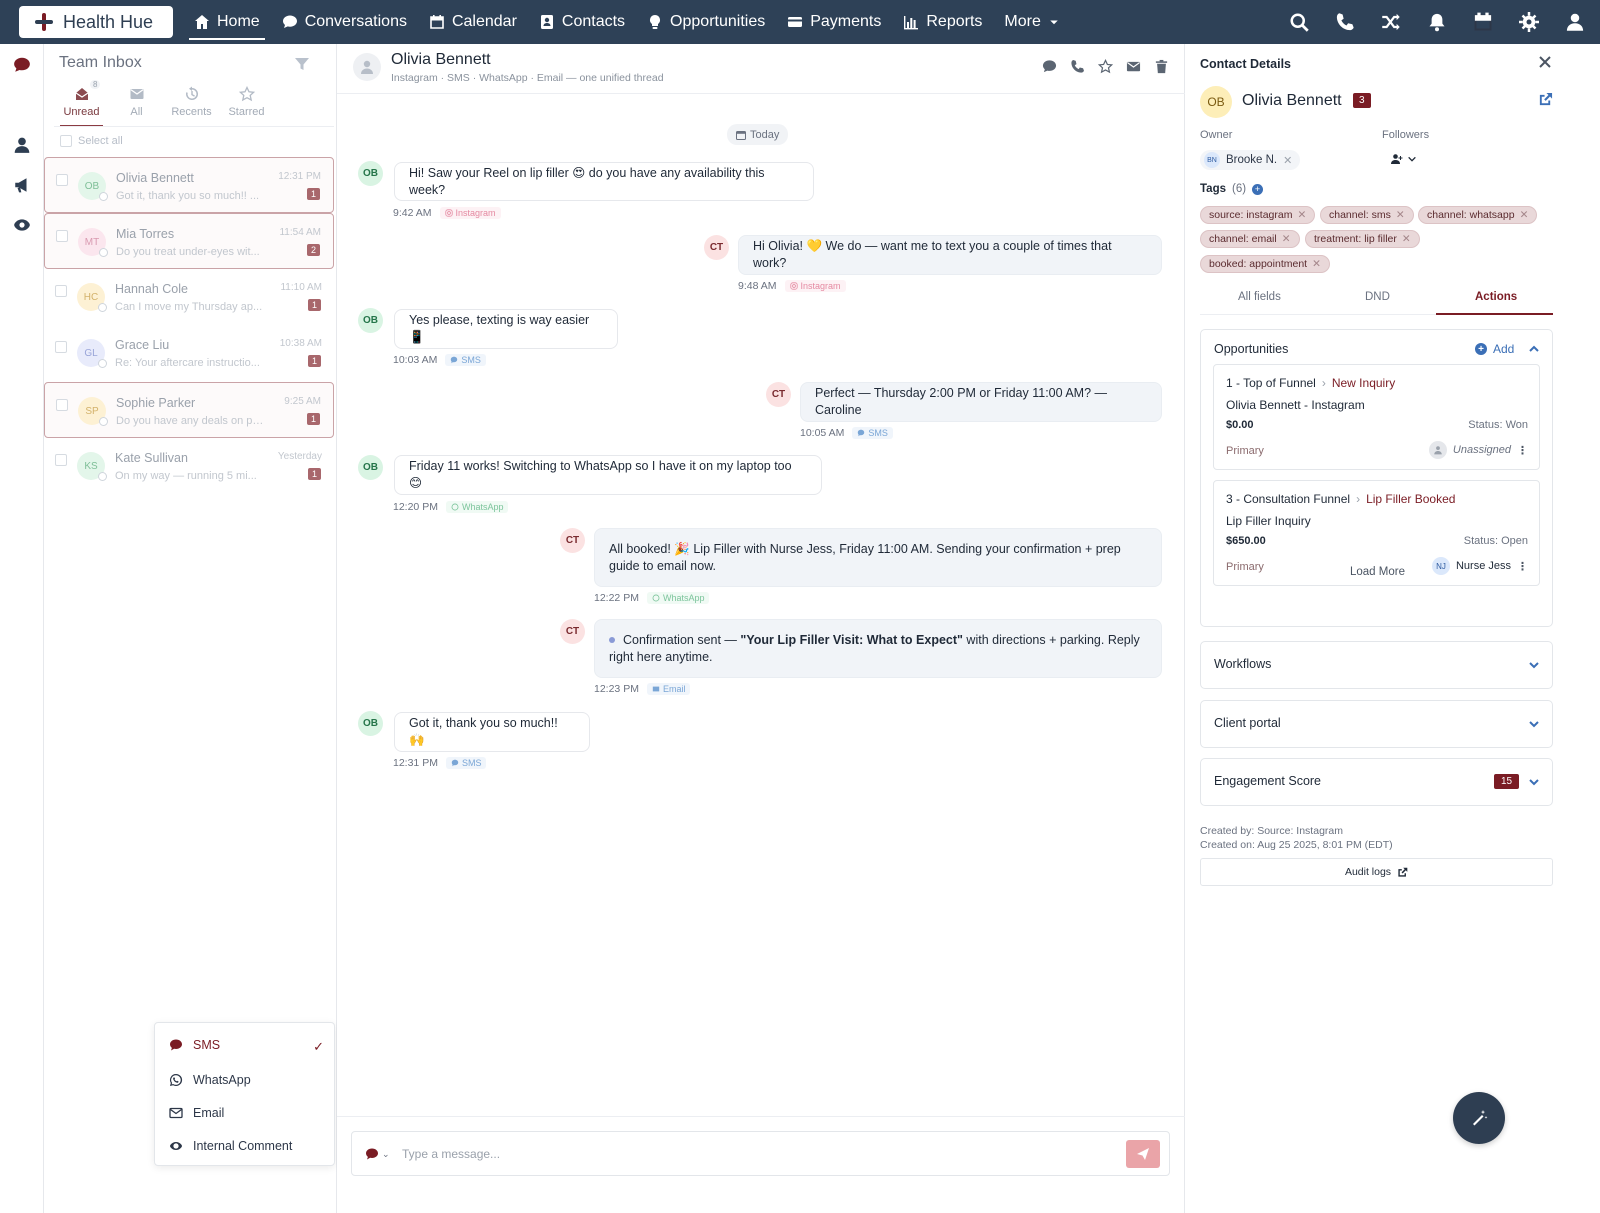 This screenshot has width=1600, height=1213. What do you see at coordinates (207, 1045) in the screenshot?
I see `channel-option-label: SMS` at bounding box center [207, 1045].